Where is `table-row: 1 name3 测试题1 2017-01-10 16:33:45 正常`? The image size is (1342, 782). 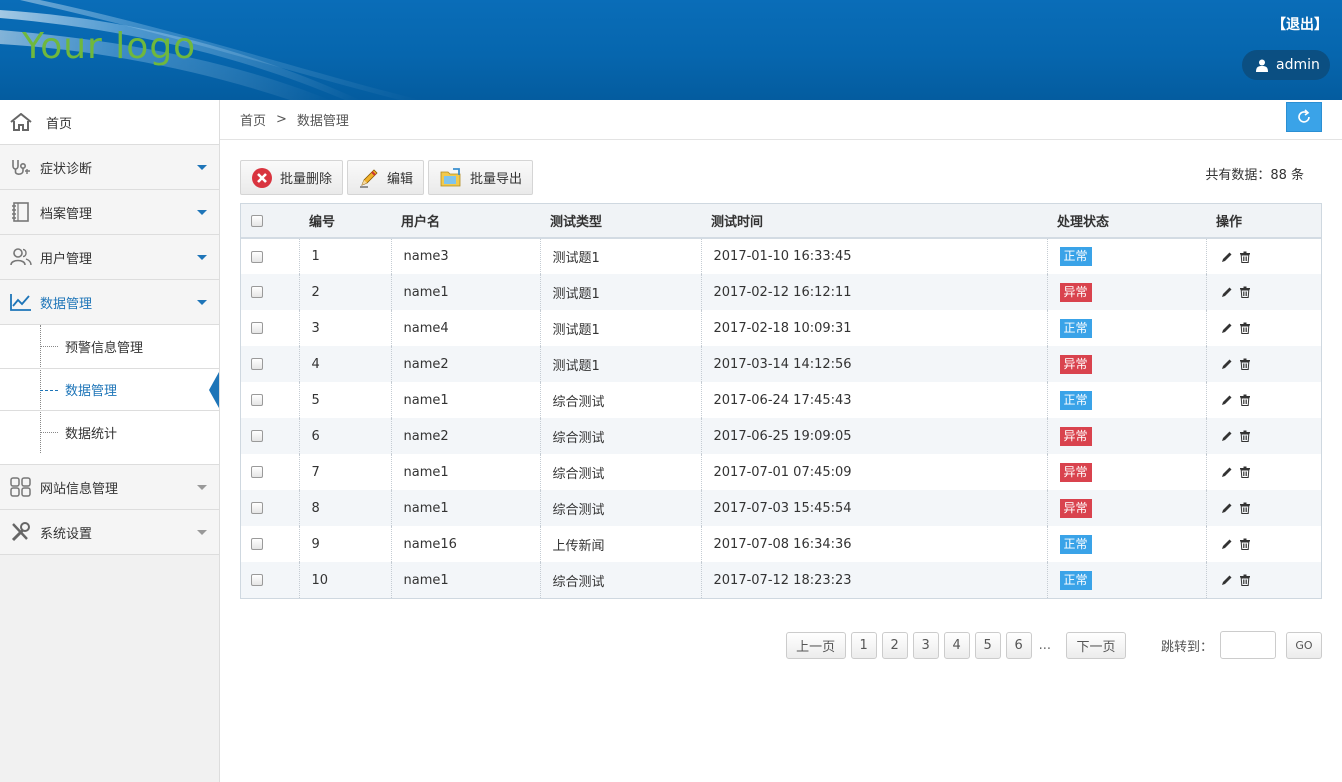 table-row: 1 name3 测试题1 2017-01-10 16:33:45 正常 is located at coordinates (781, 256).